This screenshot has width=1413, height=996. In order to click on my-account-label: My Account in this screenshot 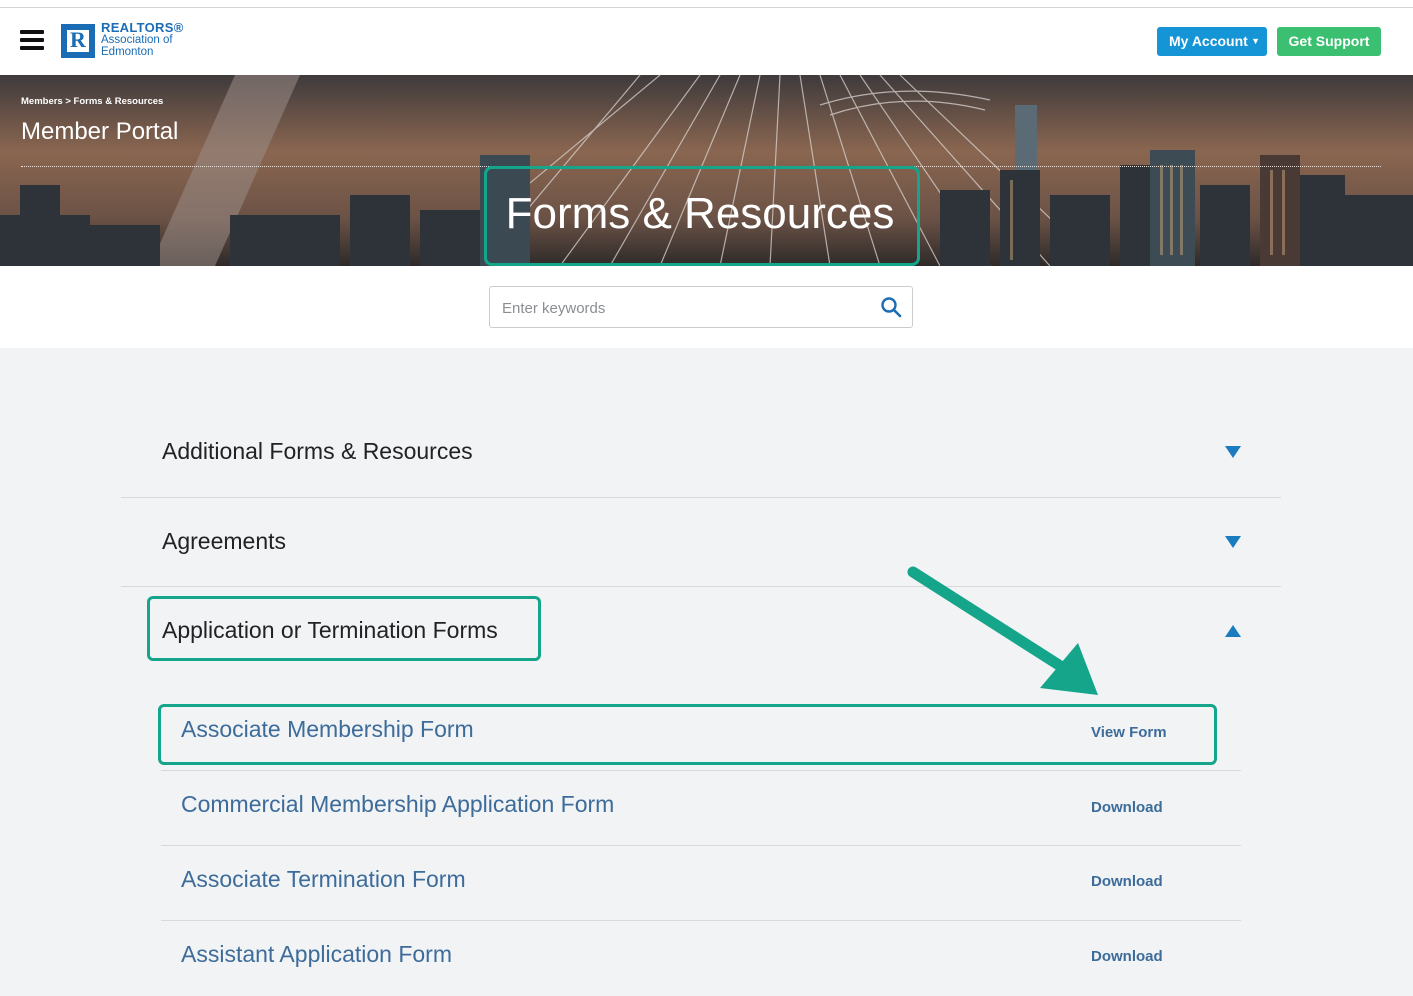, I will do `click(1208, 41)`.